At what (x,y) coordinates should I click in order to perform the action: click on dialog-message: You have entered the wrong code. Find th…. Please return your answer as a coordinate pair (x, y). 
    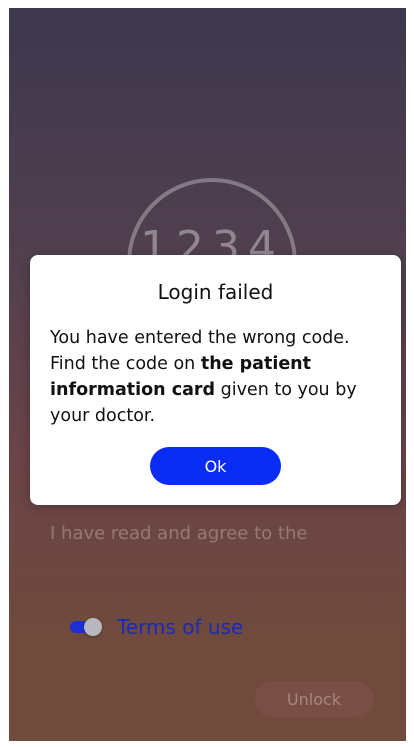
    Looking at the image, I should click on (216, 377).